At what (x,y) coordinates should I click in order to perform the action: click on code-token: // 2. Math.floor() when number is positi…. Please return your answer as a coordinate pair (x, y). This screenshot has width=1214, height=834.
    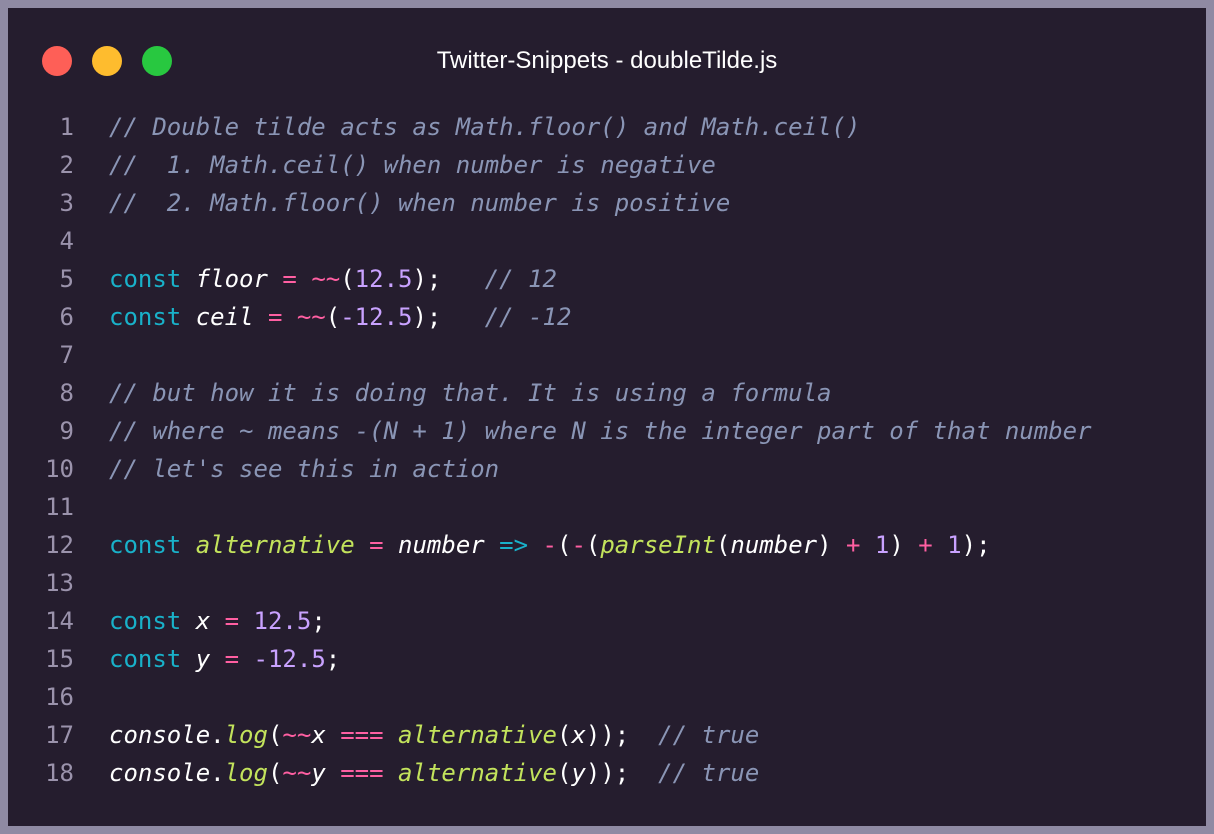
    Looking at the image, I should click on (420, 203).